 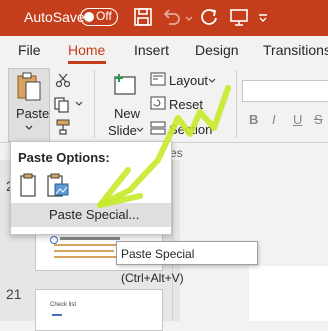 I want to click on italic-button: I, so click(x=274, y=119).